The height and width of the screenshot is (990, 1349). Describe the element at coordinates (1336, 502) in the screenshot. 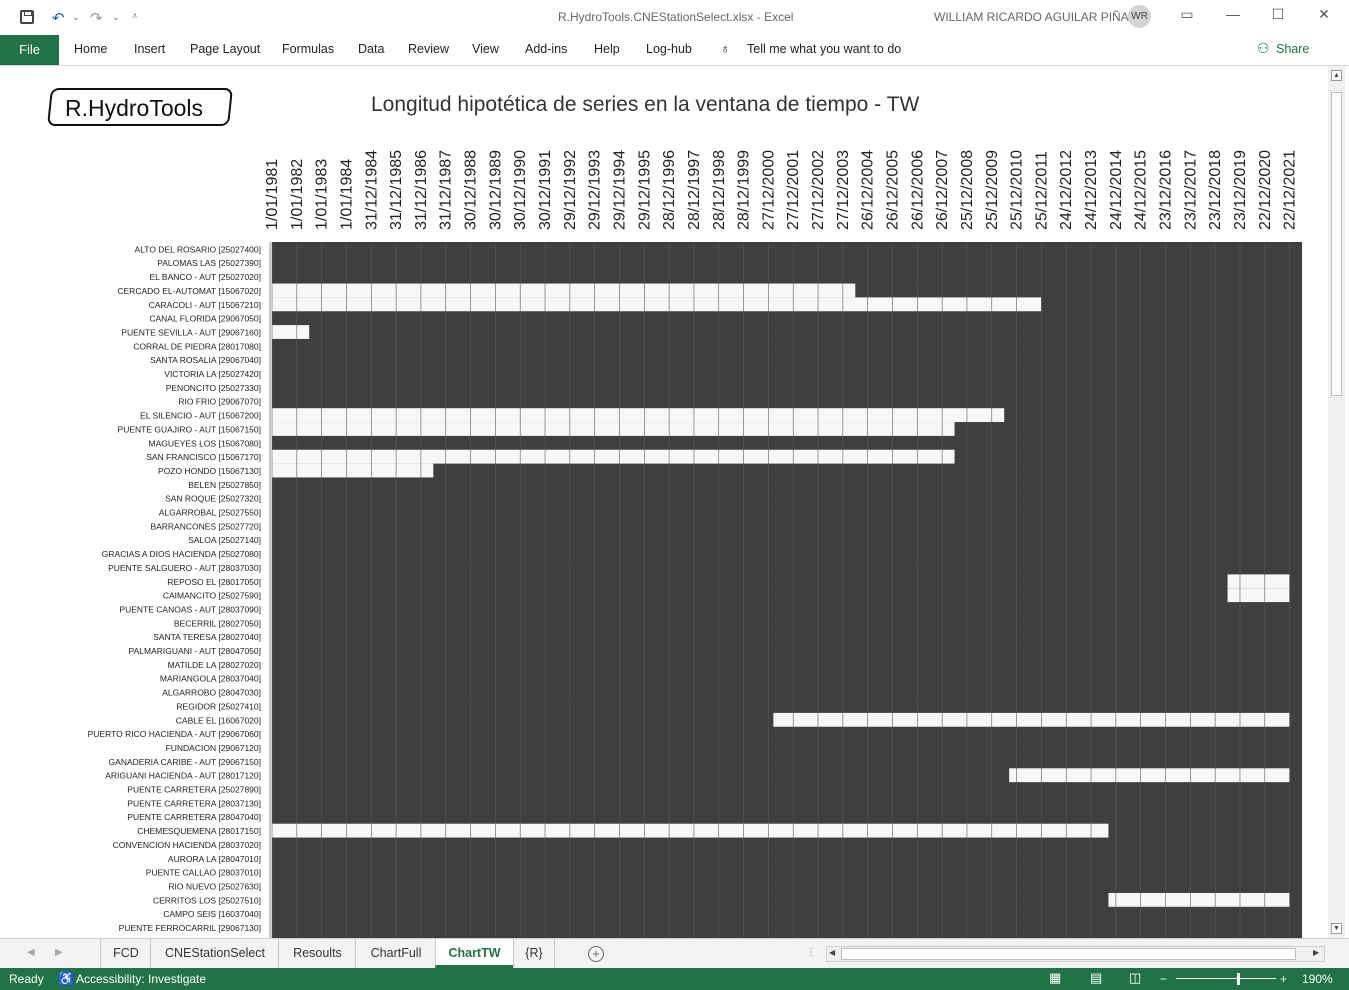

I see `vertical-scrollbar: ▲ ▼` at that location.